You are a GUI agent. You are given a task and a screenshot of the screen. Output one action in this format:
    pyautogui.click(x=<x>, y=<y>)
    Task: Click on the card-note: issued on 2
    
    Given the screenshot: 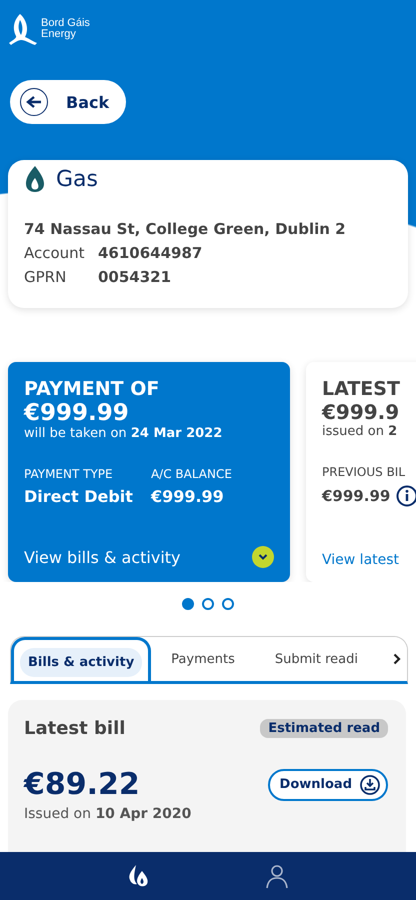 What is the action you would take?
    pyautogui.click(x=360, y=431)
    